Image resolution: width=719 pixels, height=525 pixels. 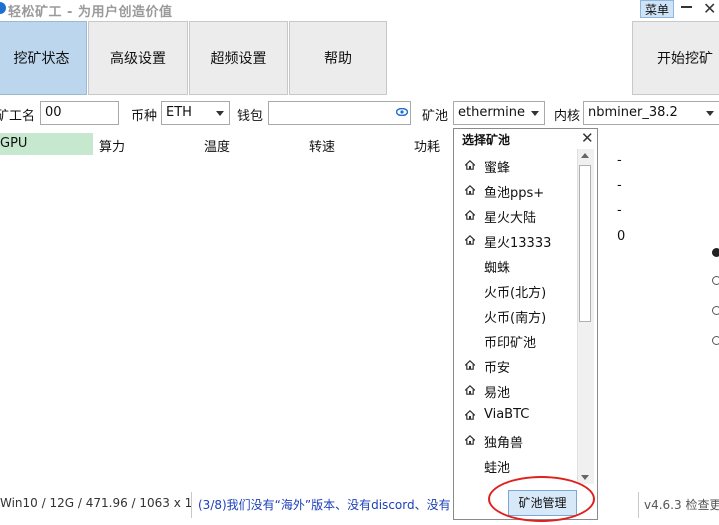 I want to click on tab-mining-status: 挖矿状态, so click(x=43, y=58).